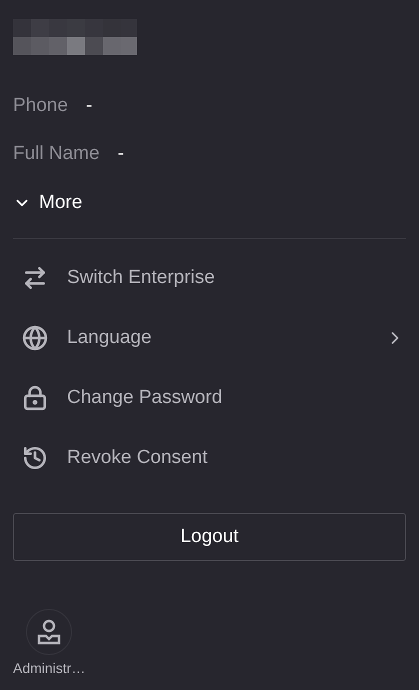 This screenshot has width=419, height=690. Describe the element at coordinates (35, 458) in the screenshot. I see `history-icon` at that location.